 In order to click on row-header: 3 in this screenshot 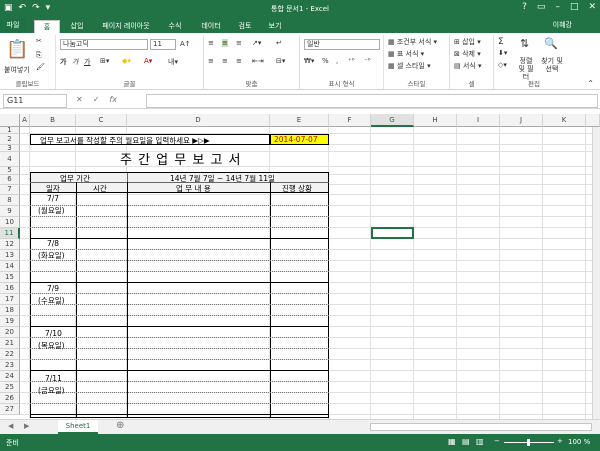, I will do `click(10, 148)`.